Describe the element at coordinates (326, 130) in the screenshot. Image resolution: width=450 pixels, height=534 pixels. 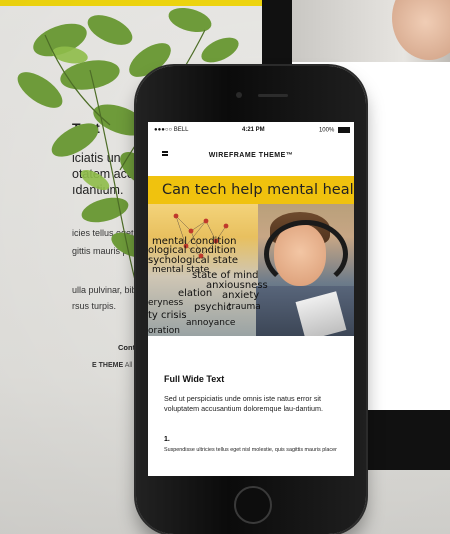
I see `battery-percent: 100%` at that location.